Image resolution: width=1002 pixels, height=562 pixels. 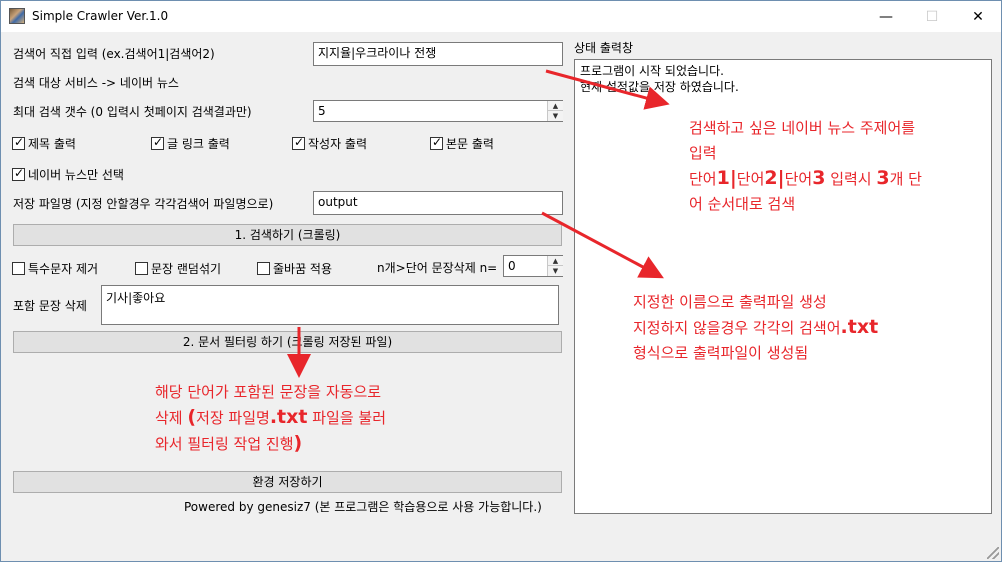 What do you see at coordinates (607, 89) in the screenshot?
I see `arrow-to-log` at bounding box center [607, 89].